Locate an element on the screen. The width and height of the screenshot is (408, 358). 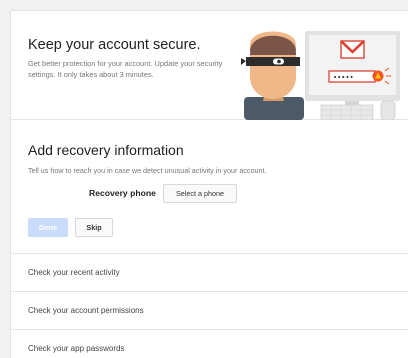
thief-illustration: ••••• is located at coordinates (320, 75).